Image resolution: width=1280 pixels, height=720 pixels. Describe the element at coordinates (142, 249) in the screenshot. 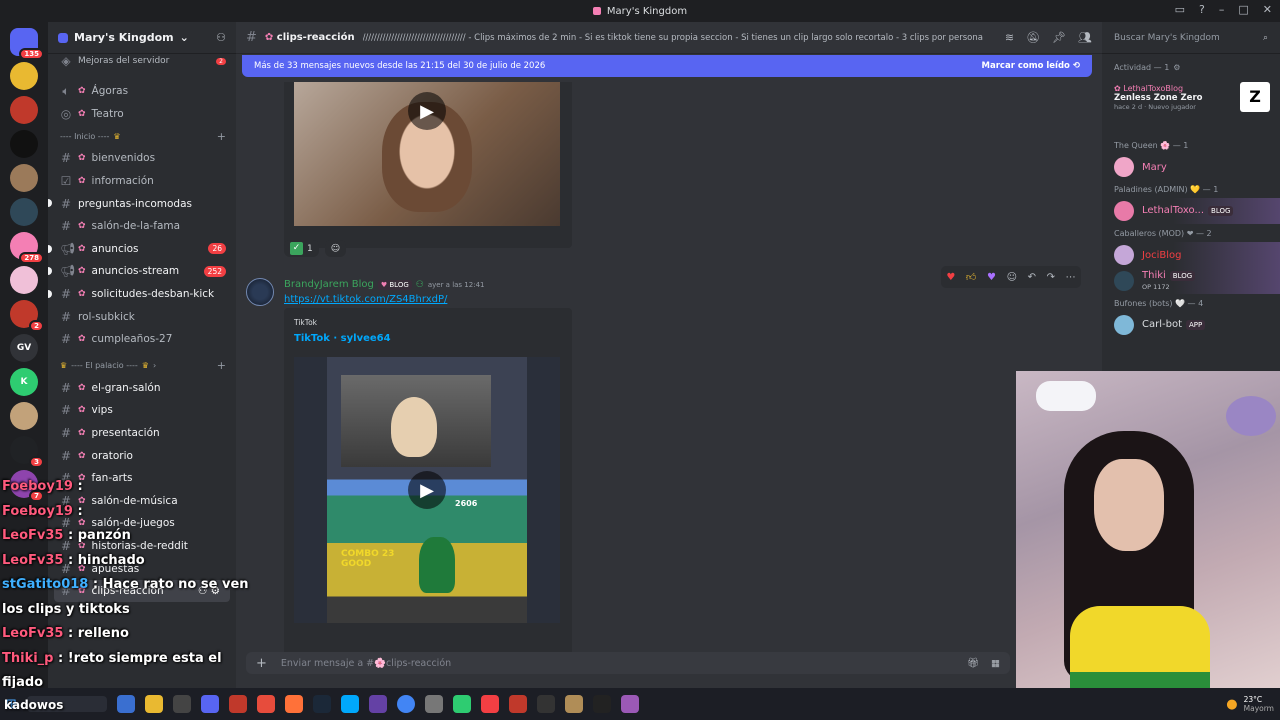

I see `channel-item: 📢︎ ✿ anuncios 26` at that location.